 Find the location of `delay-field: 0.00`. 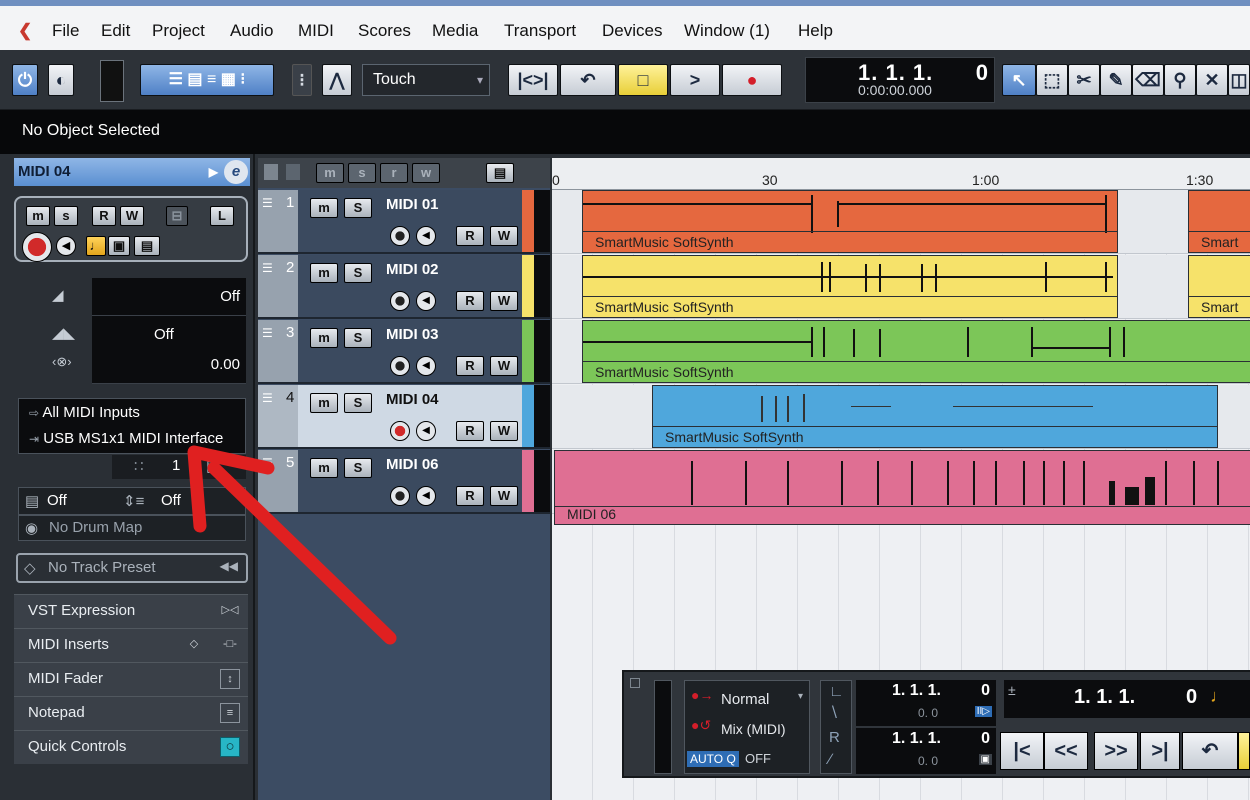

delay-field: 0.00 is located at coordinates (169, 365).